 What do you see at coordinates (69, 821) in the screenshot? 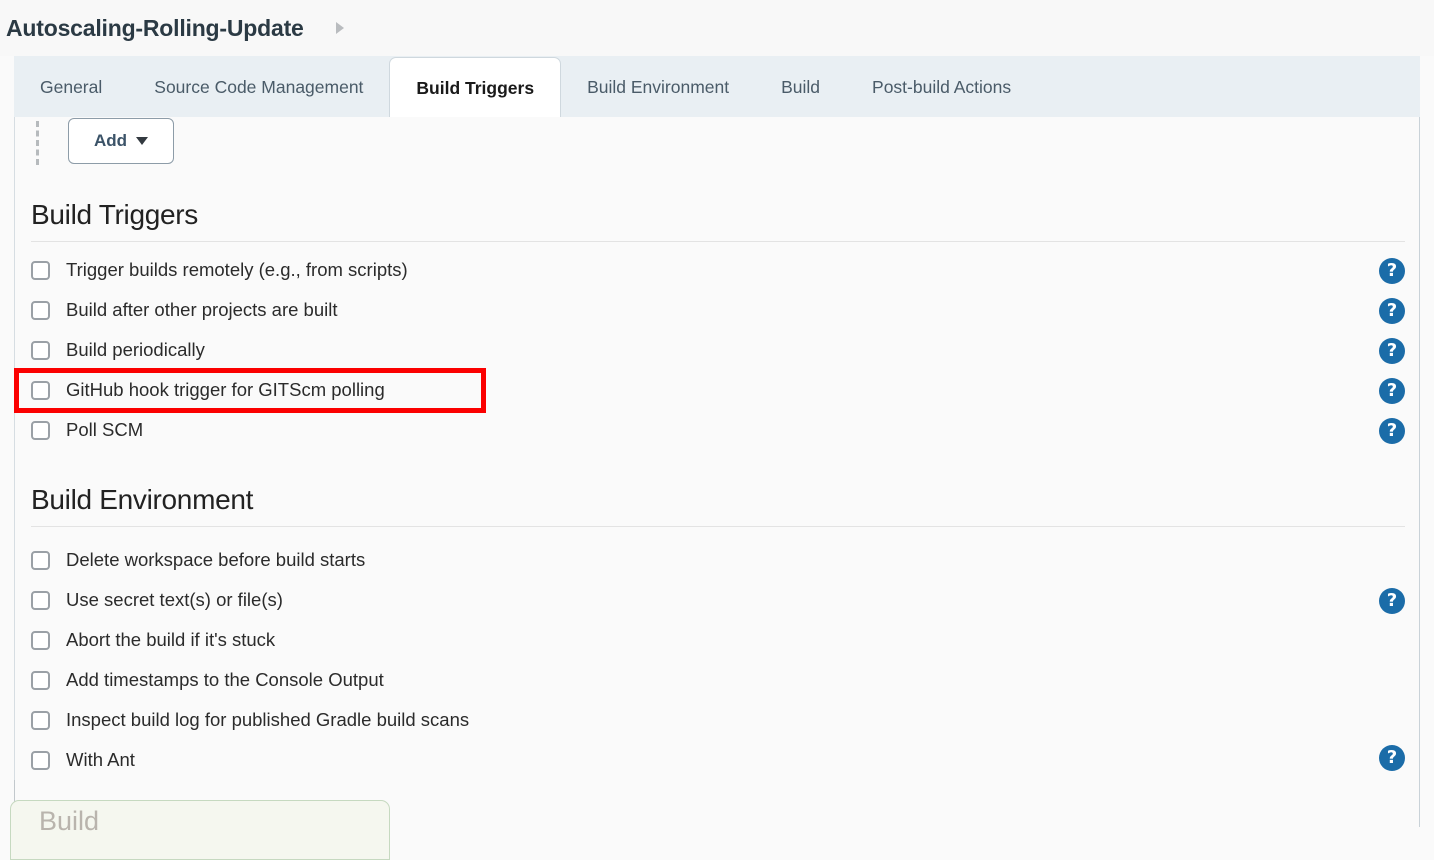
I see `build-section-title: Build` at bounding box center [69, 821].